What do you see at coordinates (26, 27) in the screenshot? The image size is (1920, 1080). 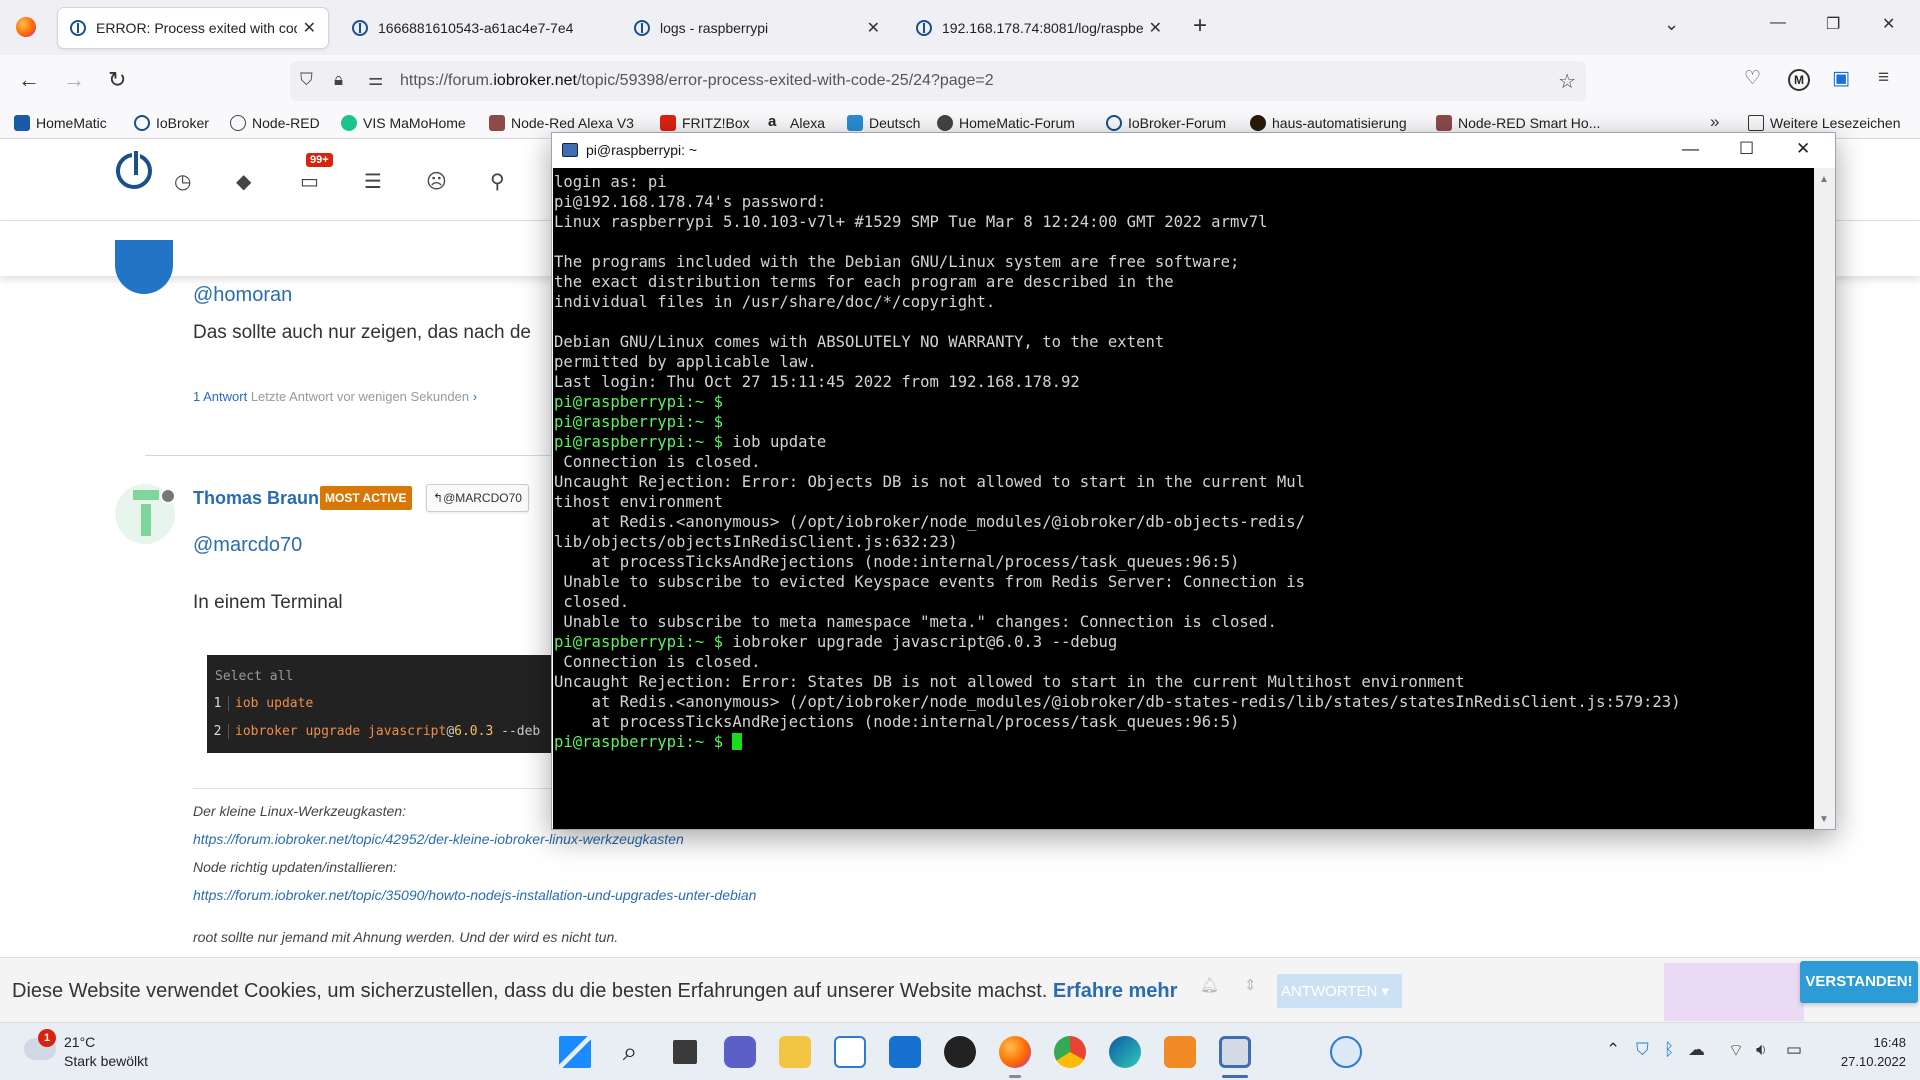 I see `firefox-logo-icon` at bounding box center [26, 27].